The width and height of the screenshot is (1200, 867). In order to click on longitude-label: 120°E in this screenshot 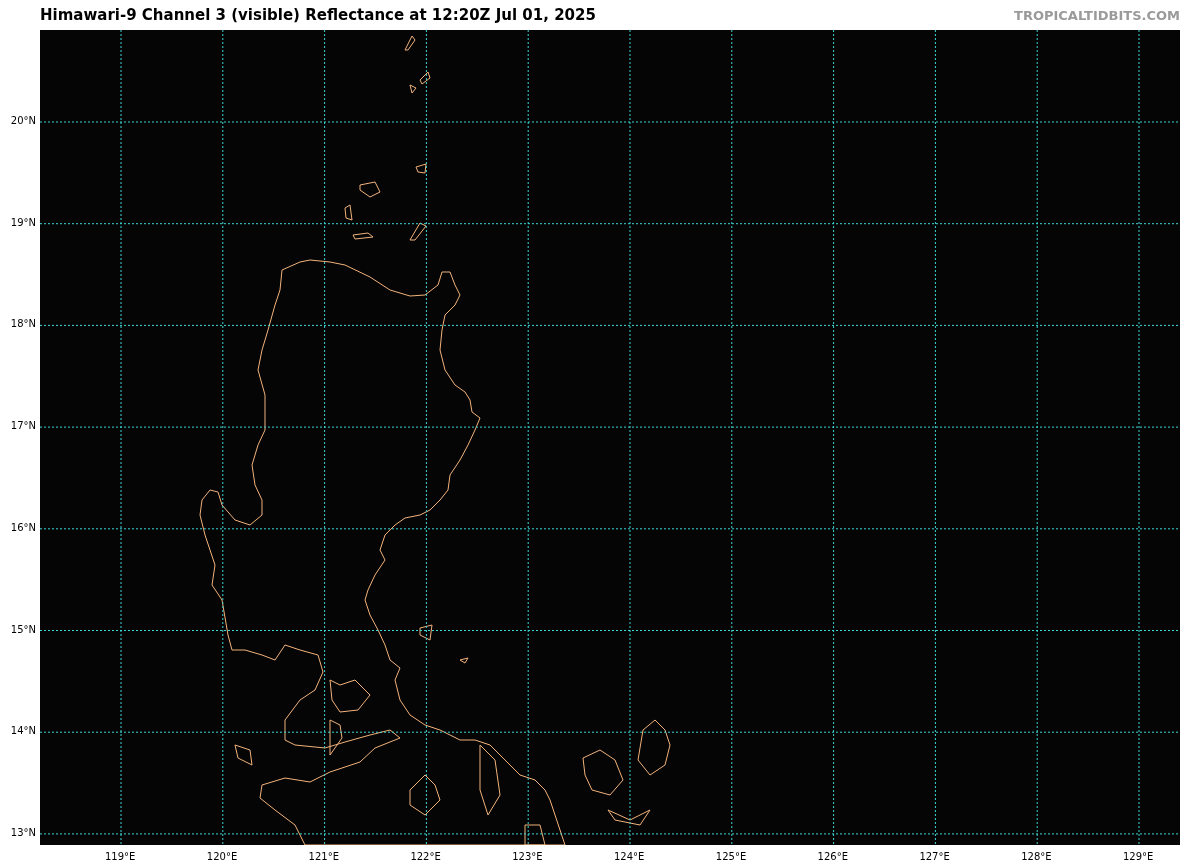, I will do `click(222, 856)`.